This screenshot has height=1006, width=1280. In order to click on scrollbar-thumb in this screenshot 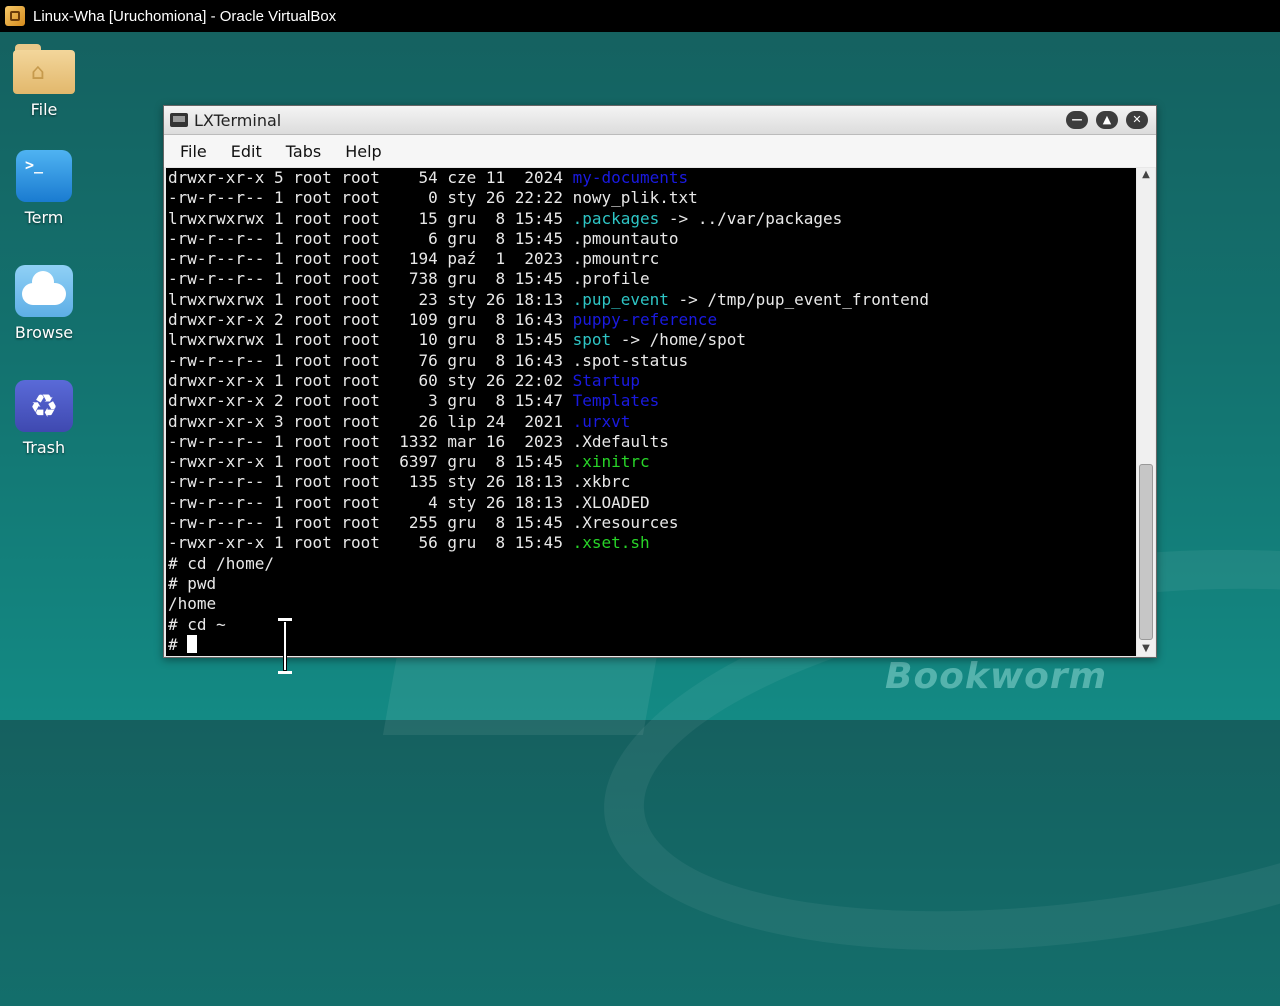, I will do `click(1146, 552)`.